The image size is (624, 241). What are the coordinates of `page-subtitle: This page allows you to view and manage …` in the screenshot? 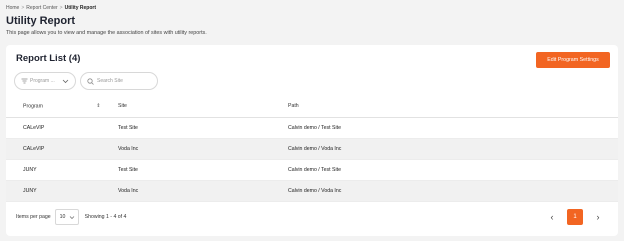 It's located at (106, 33).